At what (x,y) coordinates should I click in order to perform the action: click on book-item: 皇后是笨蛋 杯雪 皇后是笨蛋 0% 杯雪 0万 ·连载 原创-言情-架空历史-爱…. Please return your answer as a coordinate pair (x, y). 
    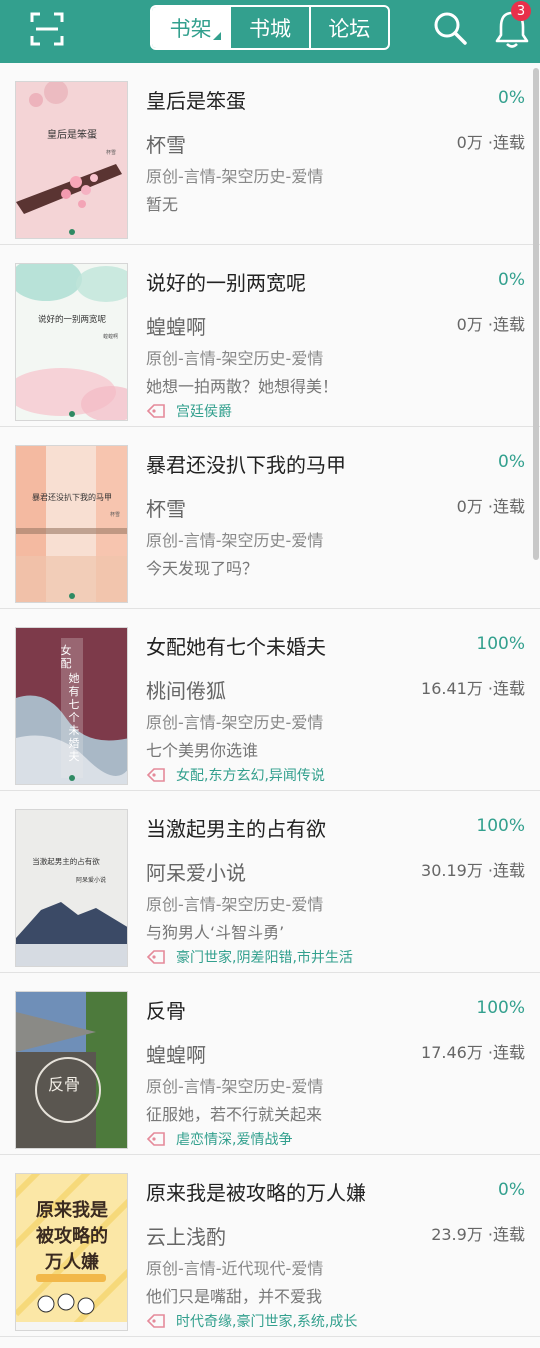
    Looking at the image, I should click on (270, 154).